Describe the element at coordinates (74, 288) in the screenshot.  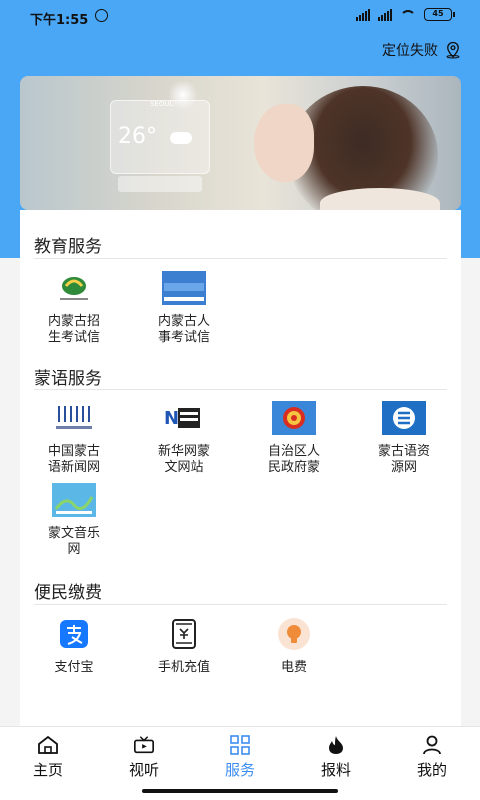
I see `zhaosheng-logo-icon` at that location.